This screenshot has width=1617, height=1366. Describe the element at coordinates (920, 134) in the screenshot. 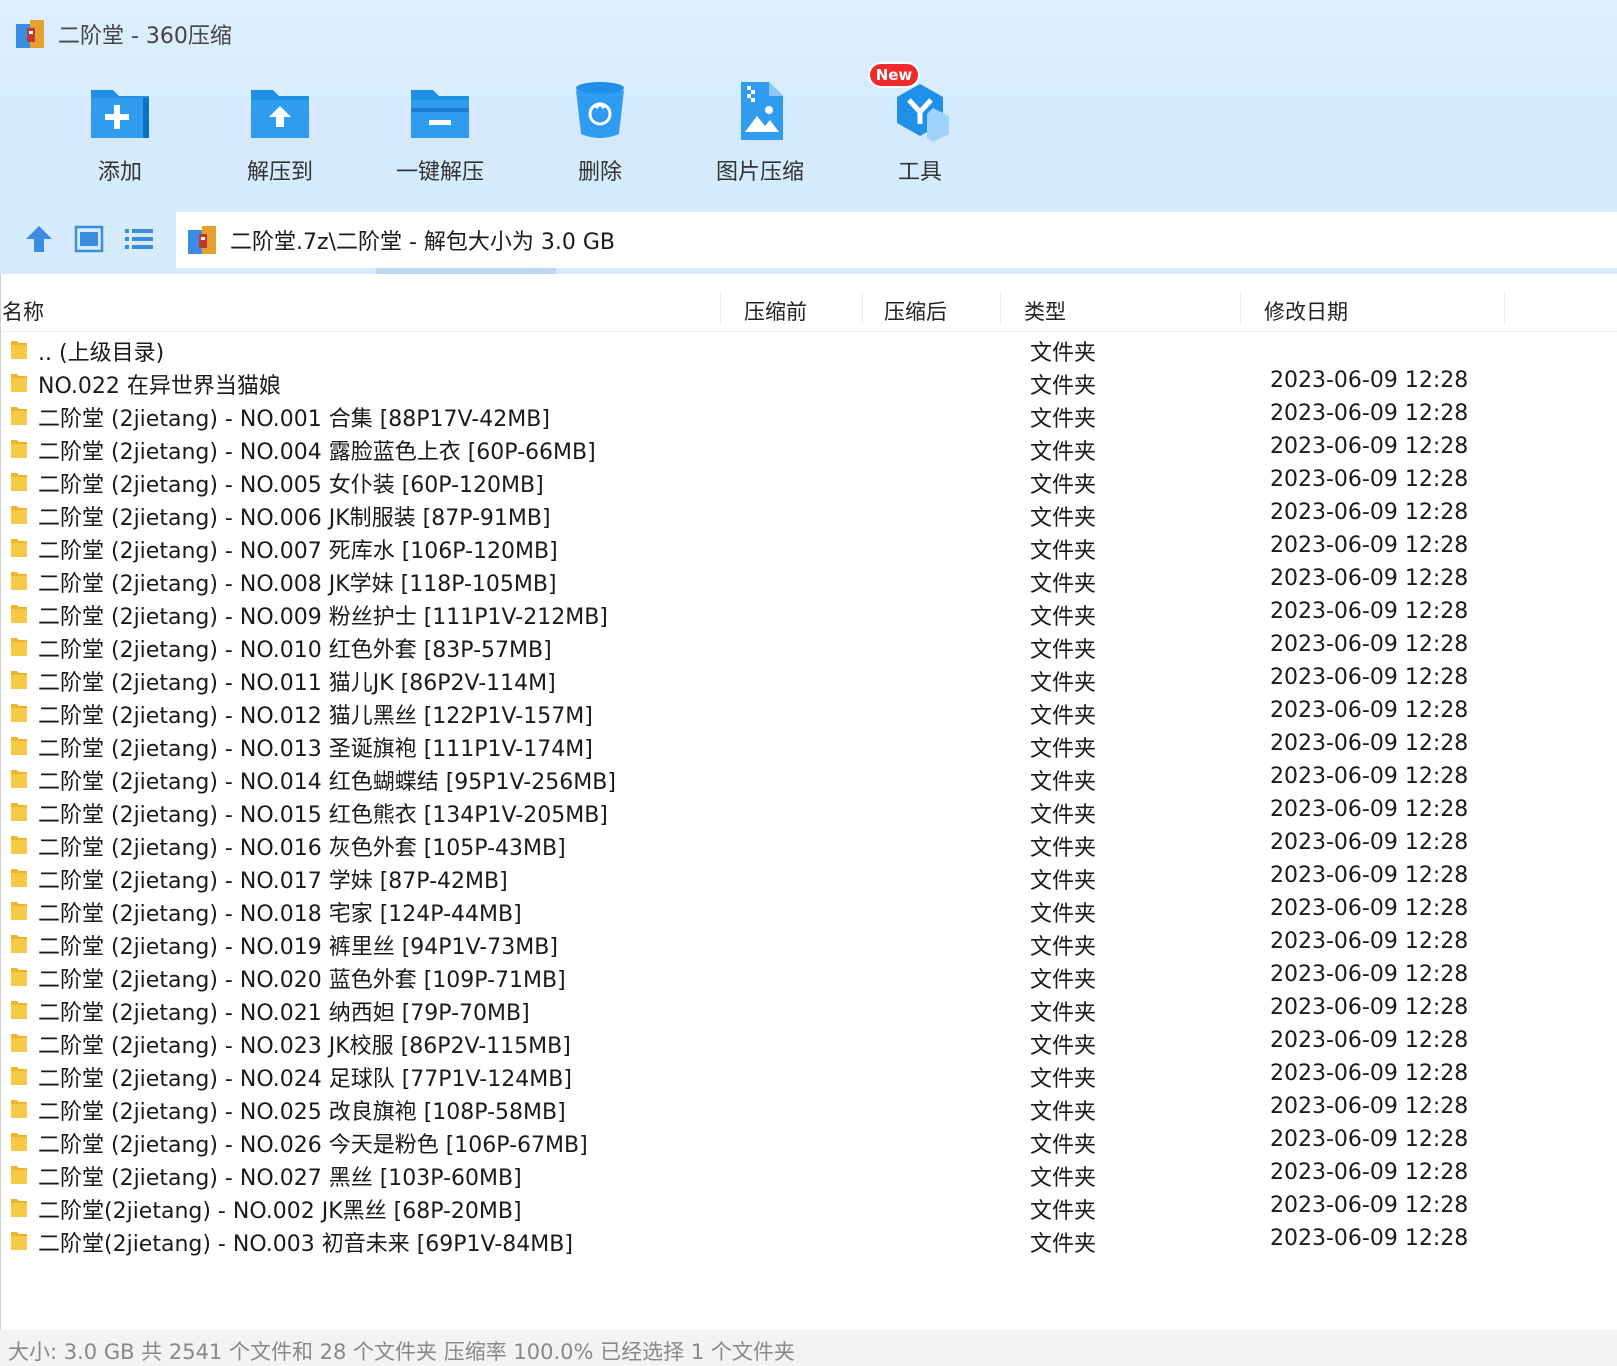

I see `tools-button: 工具` at that location.